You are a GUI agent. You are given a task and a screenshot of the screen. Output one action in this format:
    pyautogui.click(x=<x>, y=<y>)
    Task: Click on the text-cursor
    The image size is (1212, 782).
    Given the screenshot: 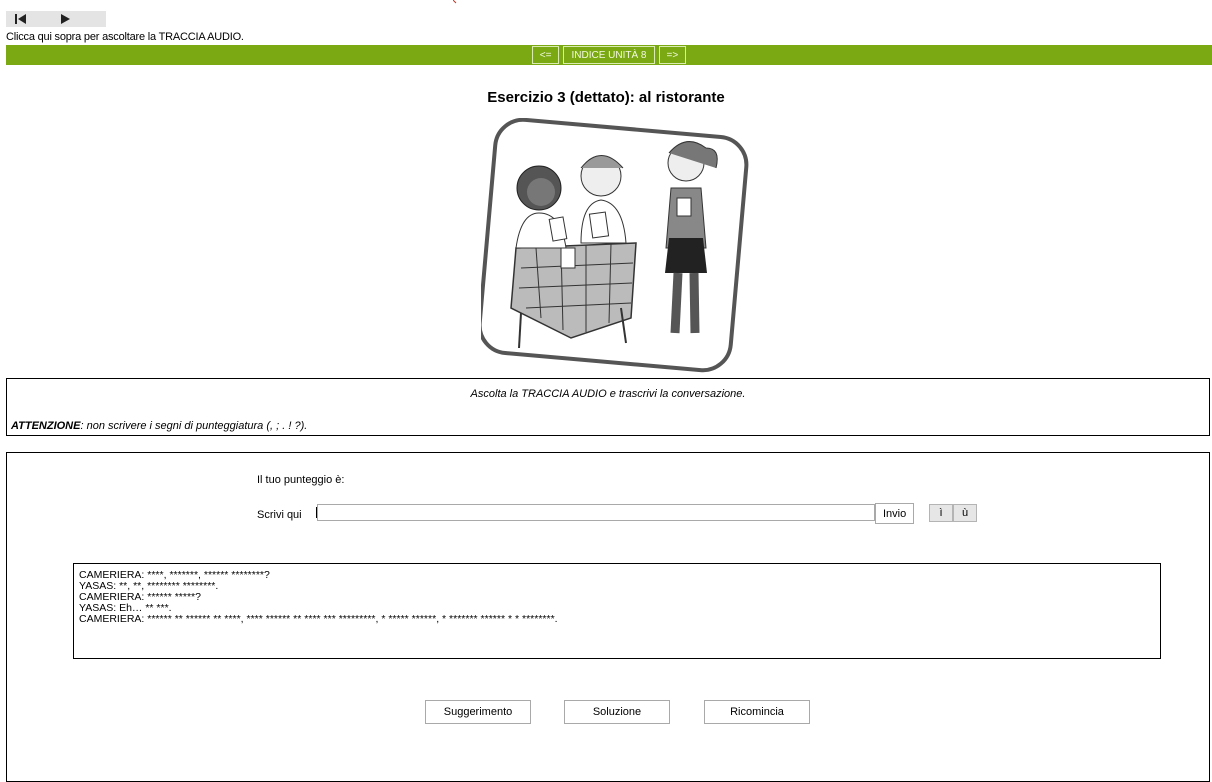 What is the action you would take?
    pyautogui.click(x=316, y=512)
    